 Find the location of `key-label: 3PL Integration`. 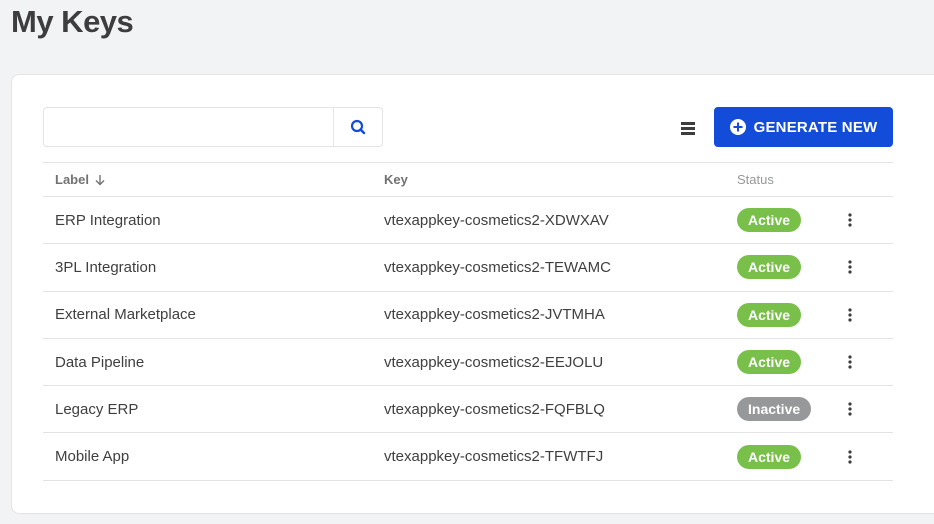

key-label: 3PL Integration is located at coordinates (106, 267).